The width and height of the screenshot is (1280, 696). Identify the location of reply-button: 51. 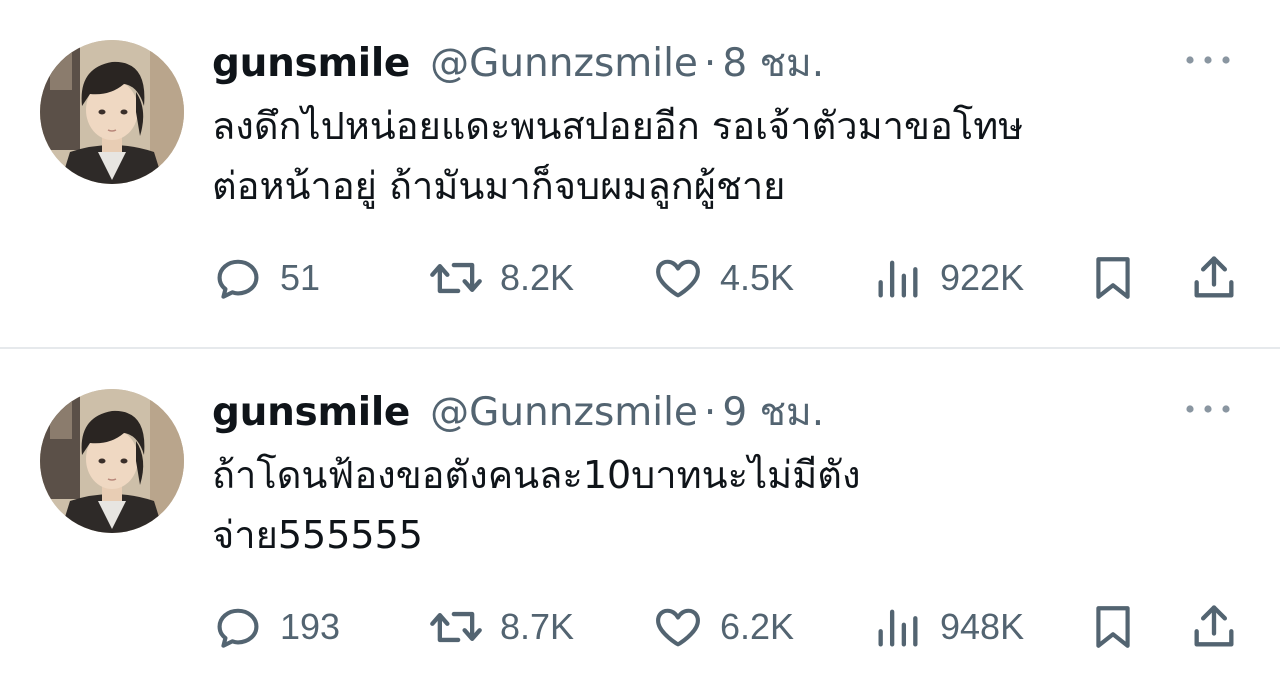
(266, 278).